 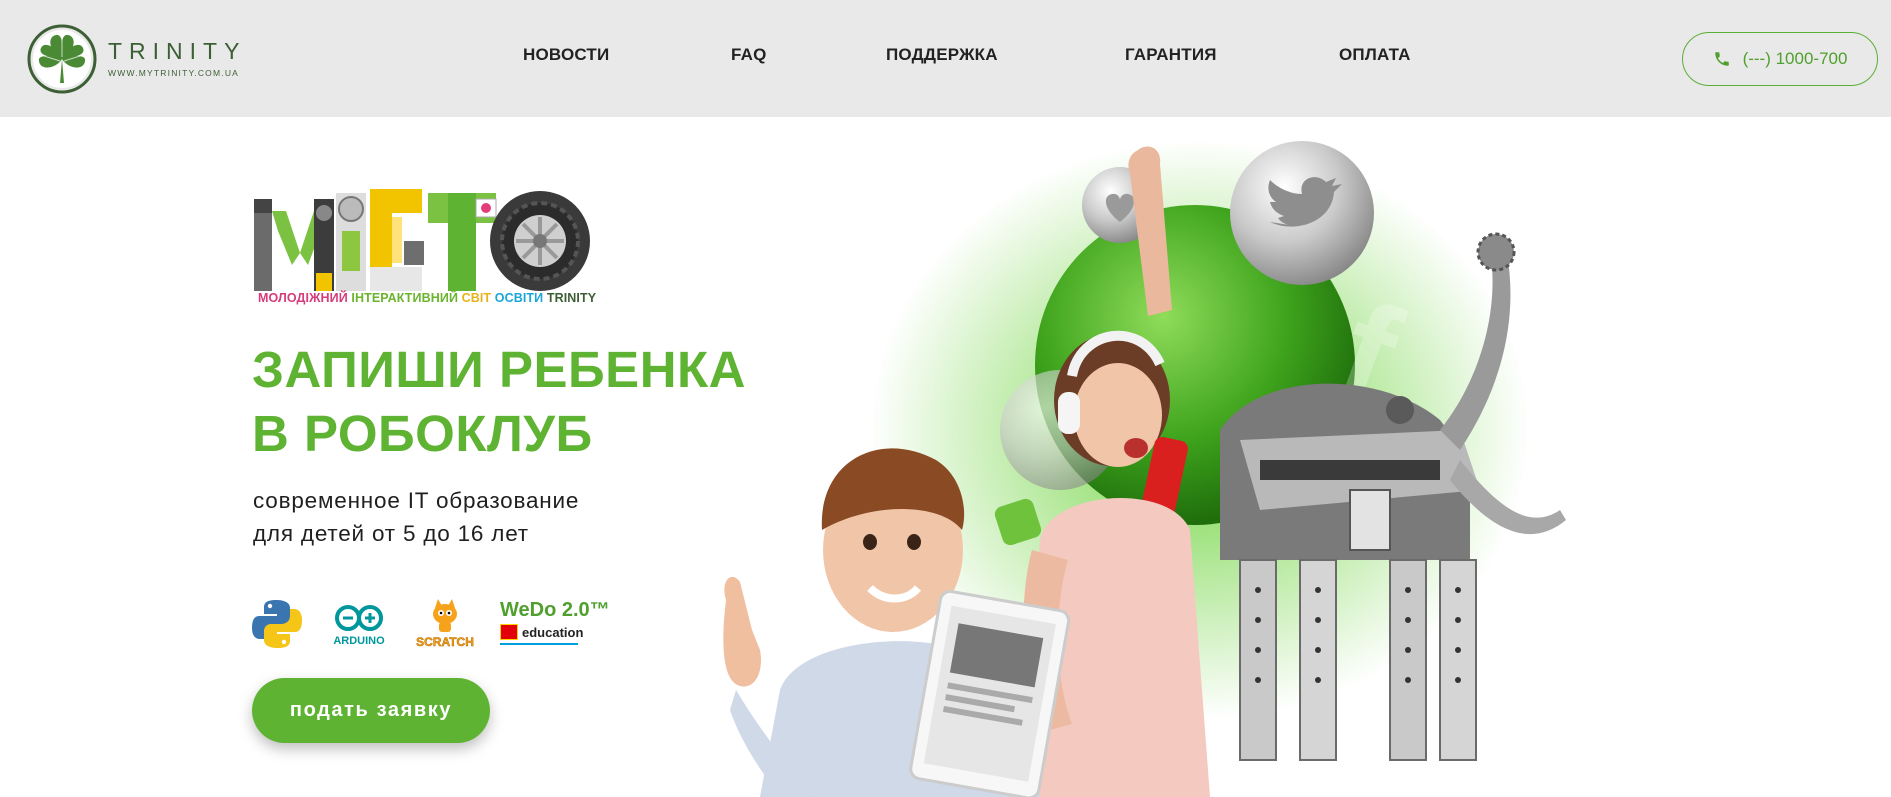 I want to click on python-icon, so click(x=277, y=624).